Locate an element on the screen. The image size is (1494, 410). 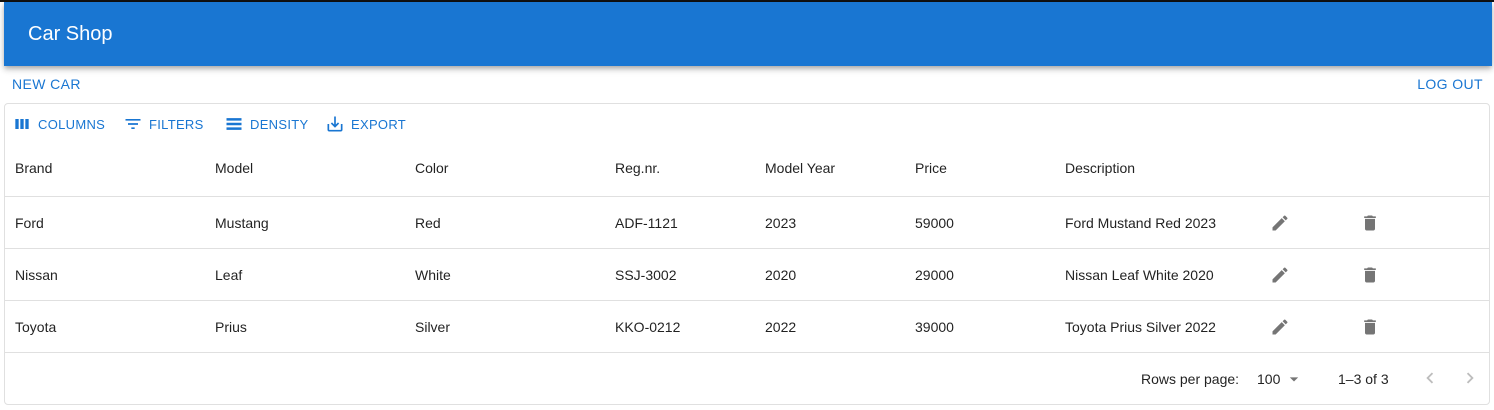
density-button: Density is located at coordinates (266, 124).